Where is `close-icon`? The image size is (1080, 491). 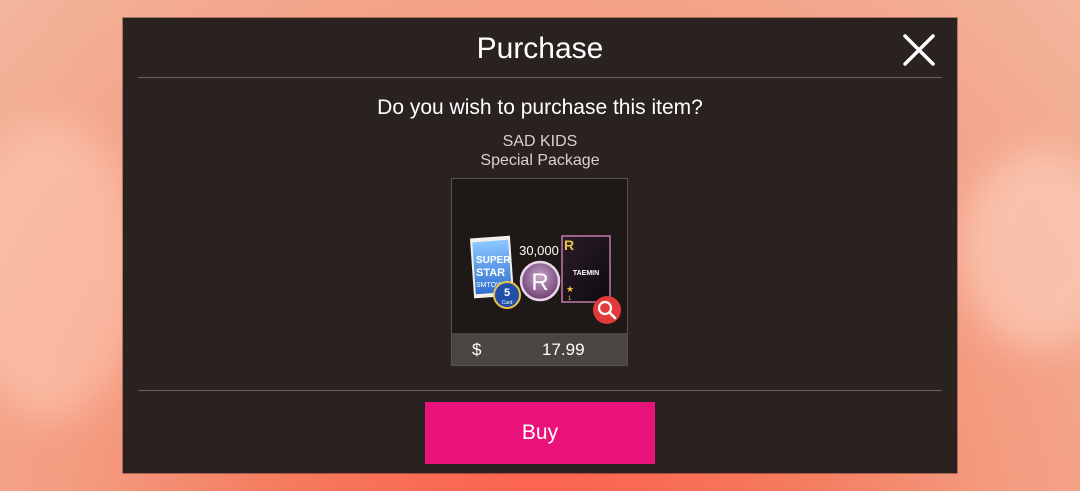
close-icon is located at coordinates (919, 50).